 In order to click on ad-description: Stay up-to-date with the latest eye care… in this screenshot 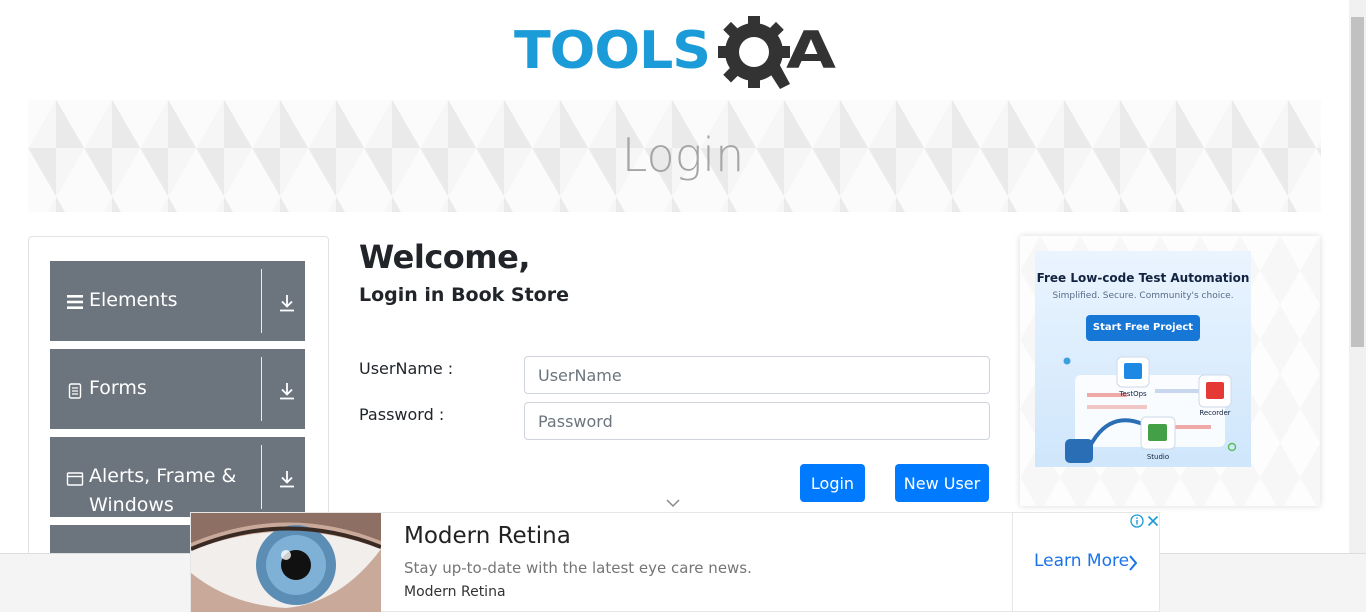, I will do `click(578, 568)`.